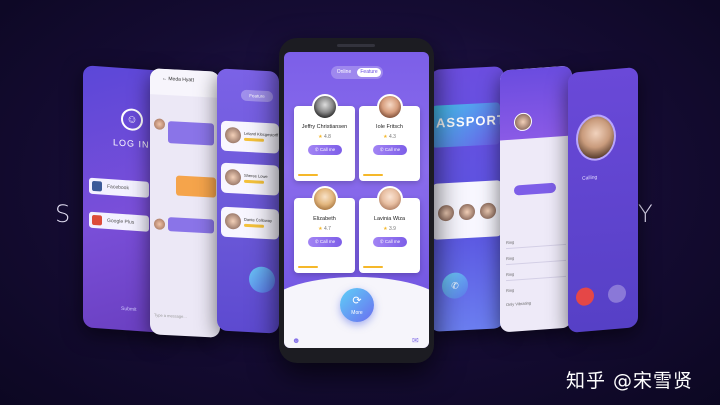  I want to click on user-icon: ☻, so click(296, 340).